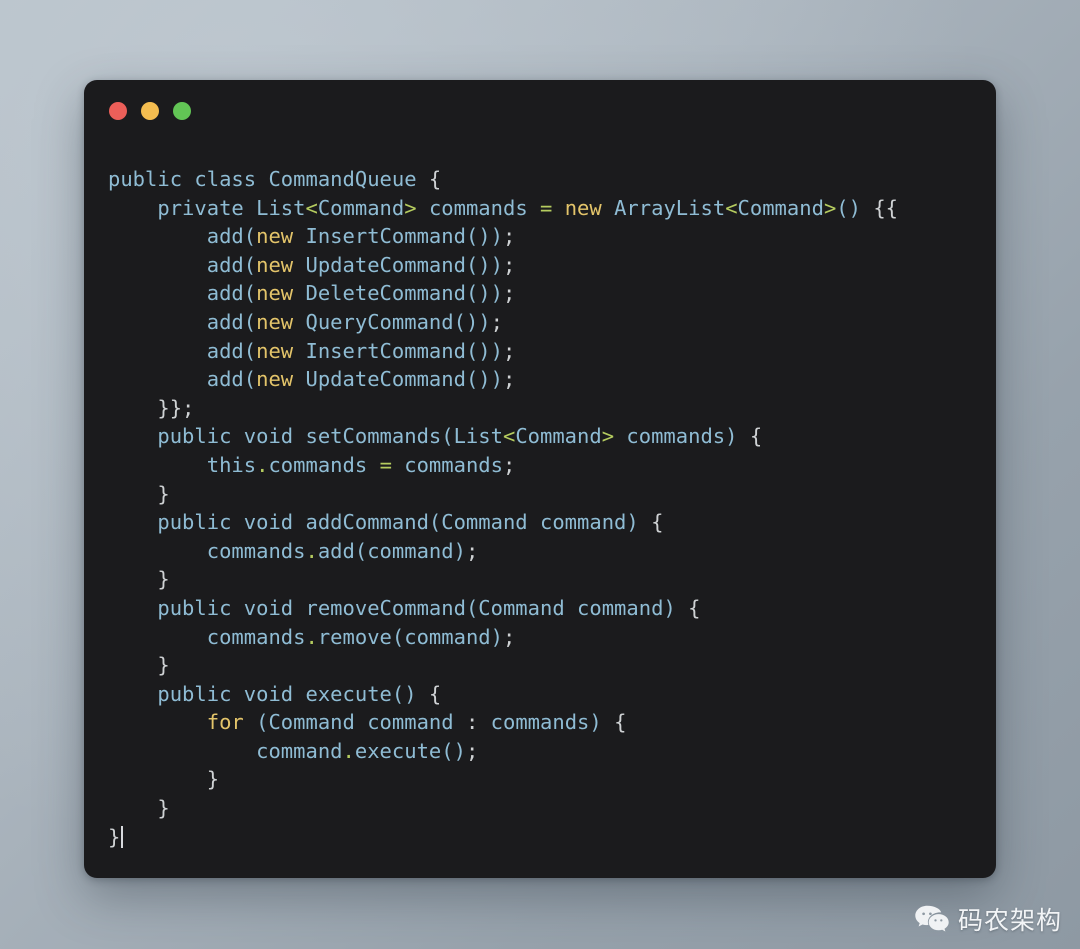  I want to click on watermark: 码农架构, so click(988, 920).